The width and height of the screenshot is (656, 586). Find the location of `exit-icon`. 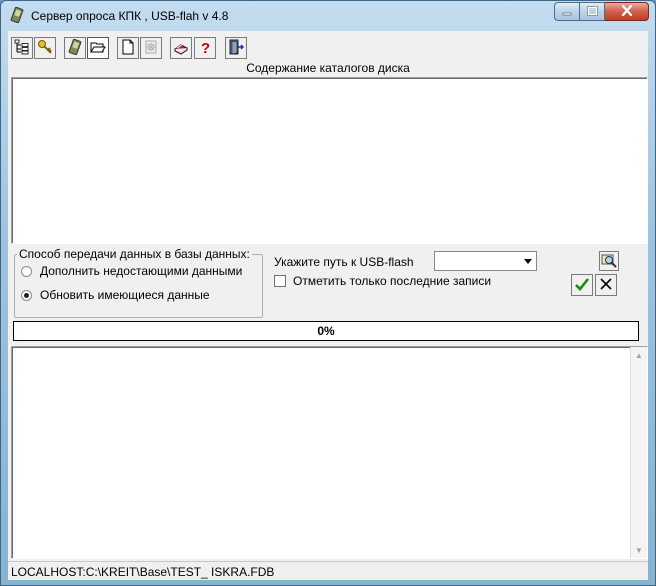

exit-icon is located at coordinates (236, 48).